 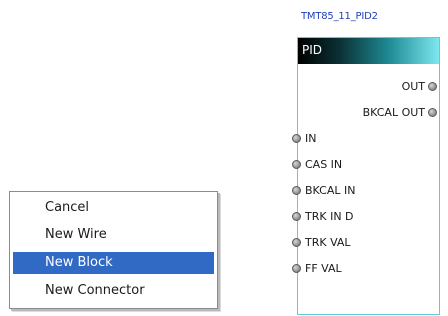 What do you see at coordinates (324, 164) in the screenshot?
I see `port-label: CAS IN` at bounding box center [324, 164].